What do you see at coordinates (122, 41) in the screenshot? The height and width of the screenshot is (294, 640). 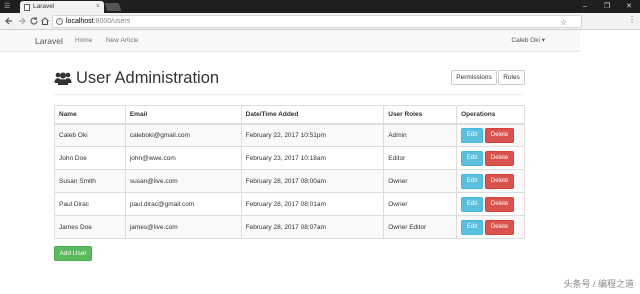 I see `nav-link-new-article: New Article` at bounding box center [122, 41].